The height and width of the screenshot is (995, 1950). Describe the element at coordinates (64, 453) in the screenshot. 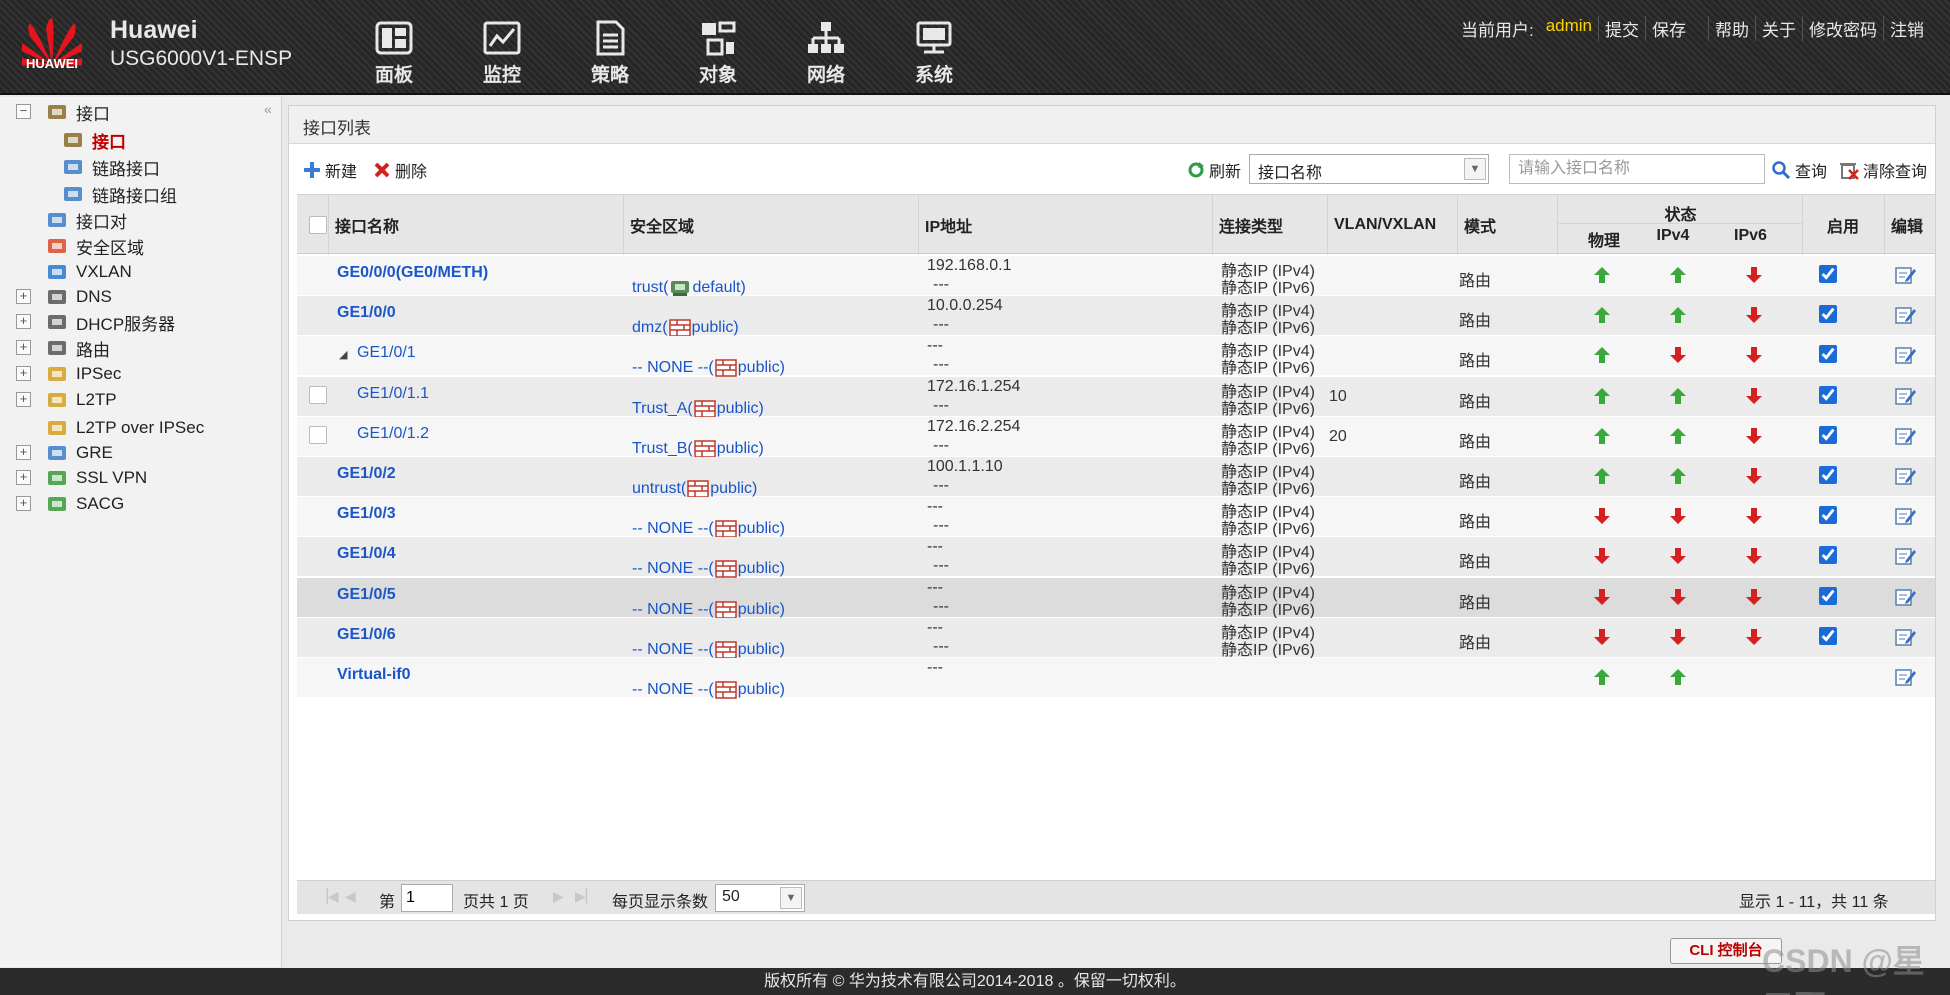

I see `sidebar-item-13: + GRE` at that location.